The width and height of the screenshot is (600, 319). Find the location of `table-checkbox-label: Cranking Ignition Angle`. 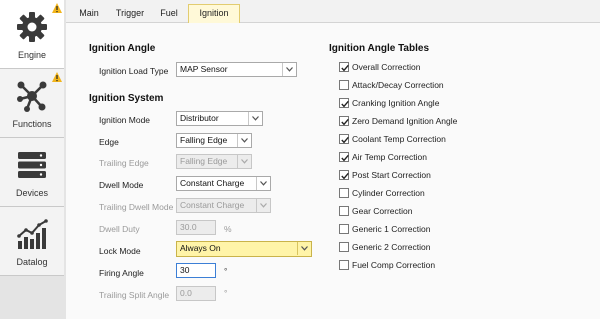

table-checkbox-label: Cranking Ignition Angle is located at coordinates (396, 103).